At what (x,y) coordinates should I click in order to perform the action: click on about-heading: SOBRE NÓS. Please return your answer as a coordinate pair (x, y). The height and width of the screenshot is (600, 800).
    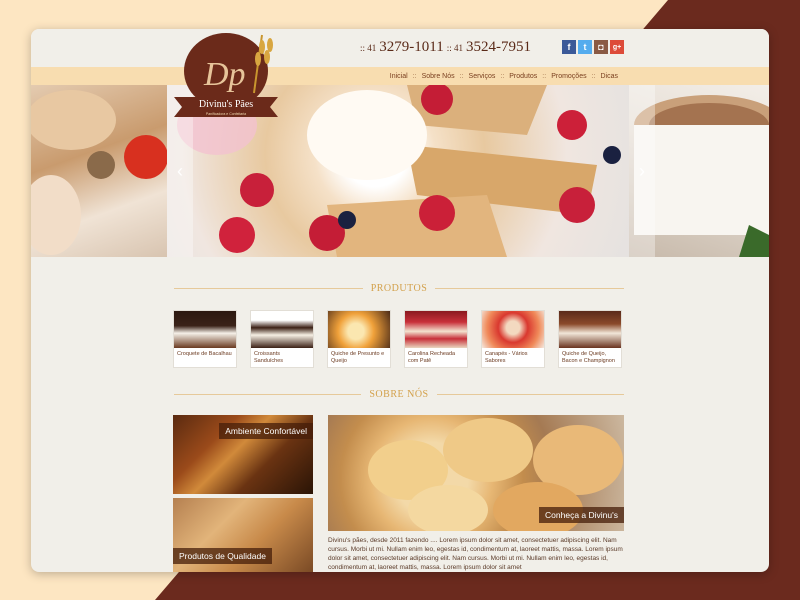
    Looking at the image, I should click on (399, 394).